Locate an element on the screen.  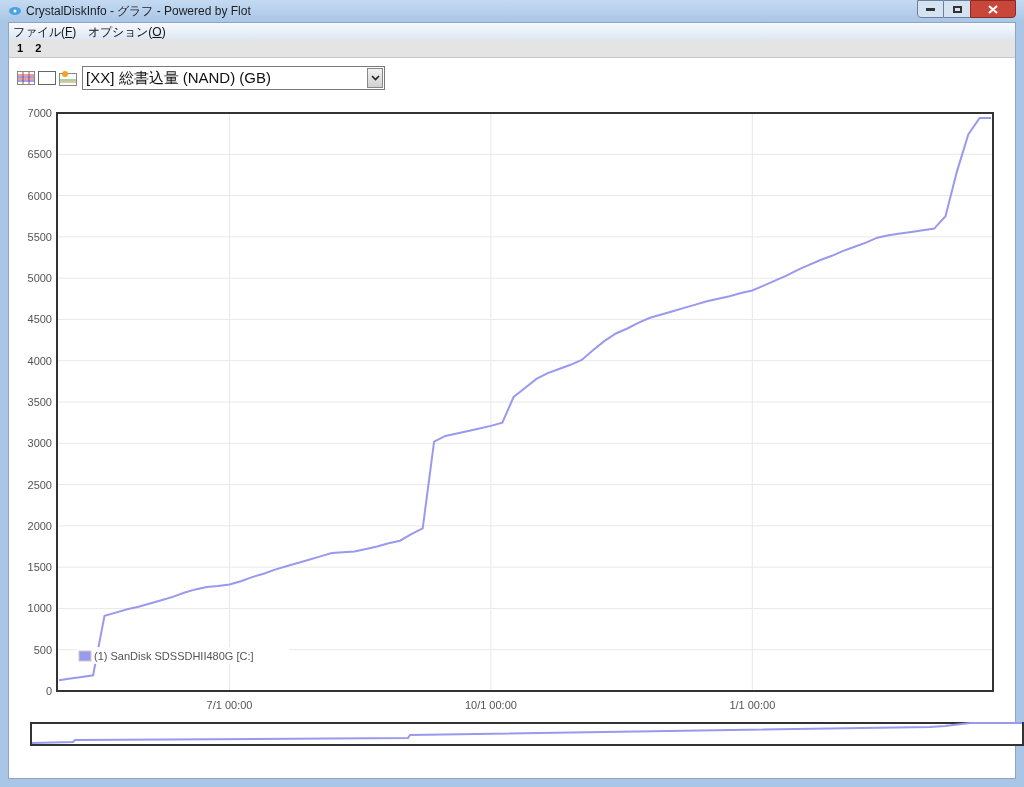
y-axis-label: 2500 is located at coordinates (39, 484).